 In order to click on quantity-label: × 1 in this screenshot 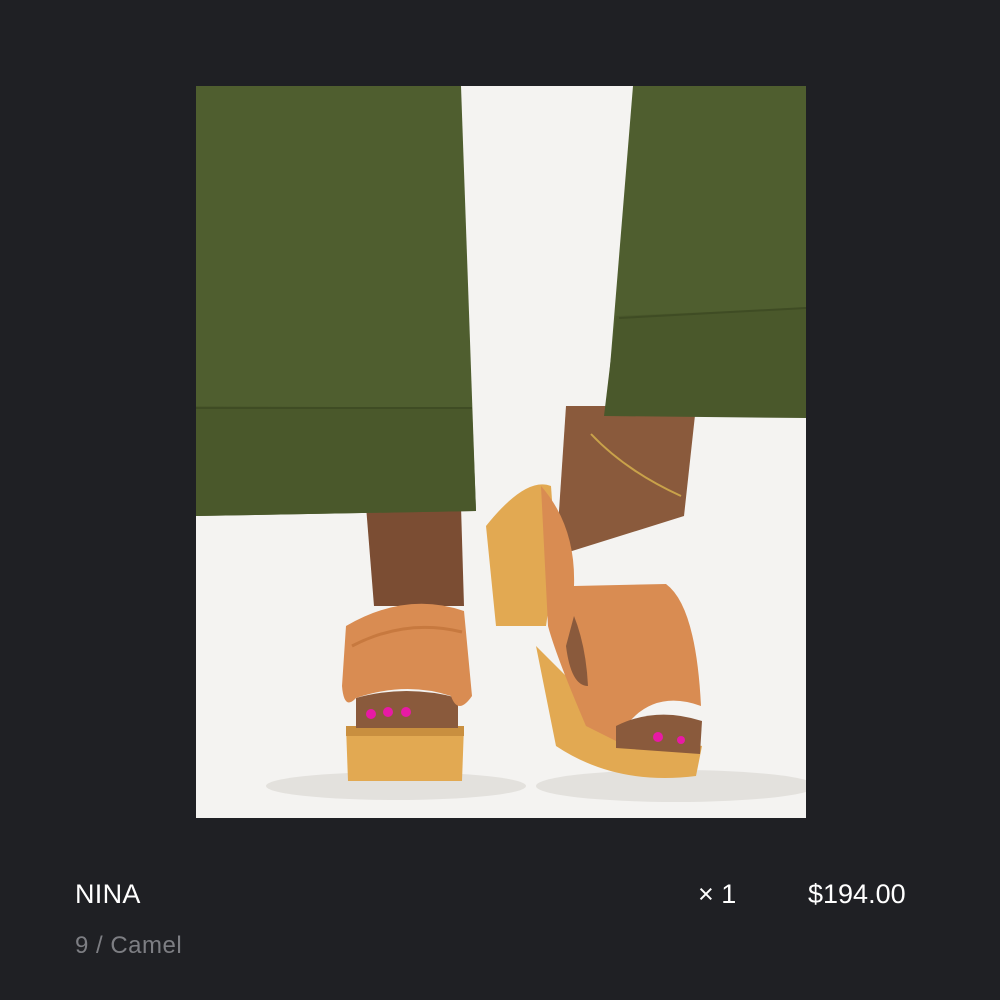, I will do `click(717, 894)`.